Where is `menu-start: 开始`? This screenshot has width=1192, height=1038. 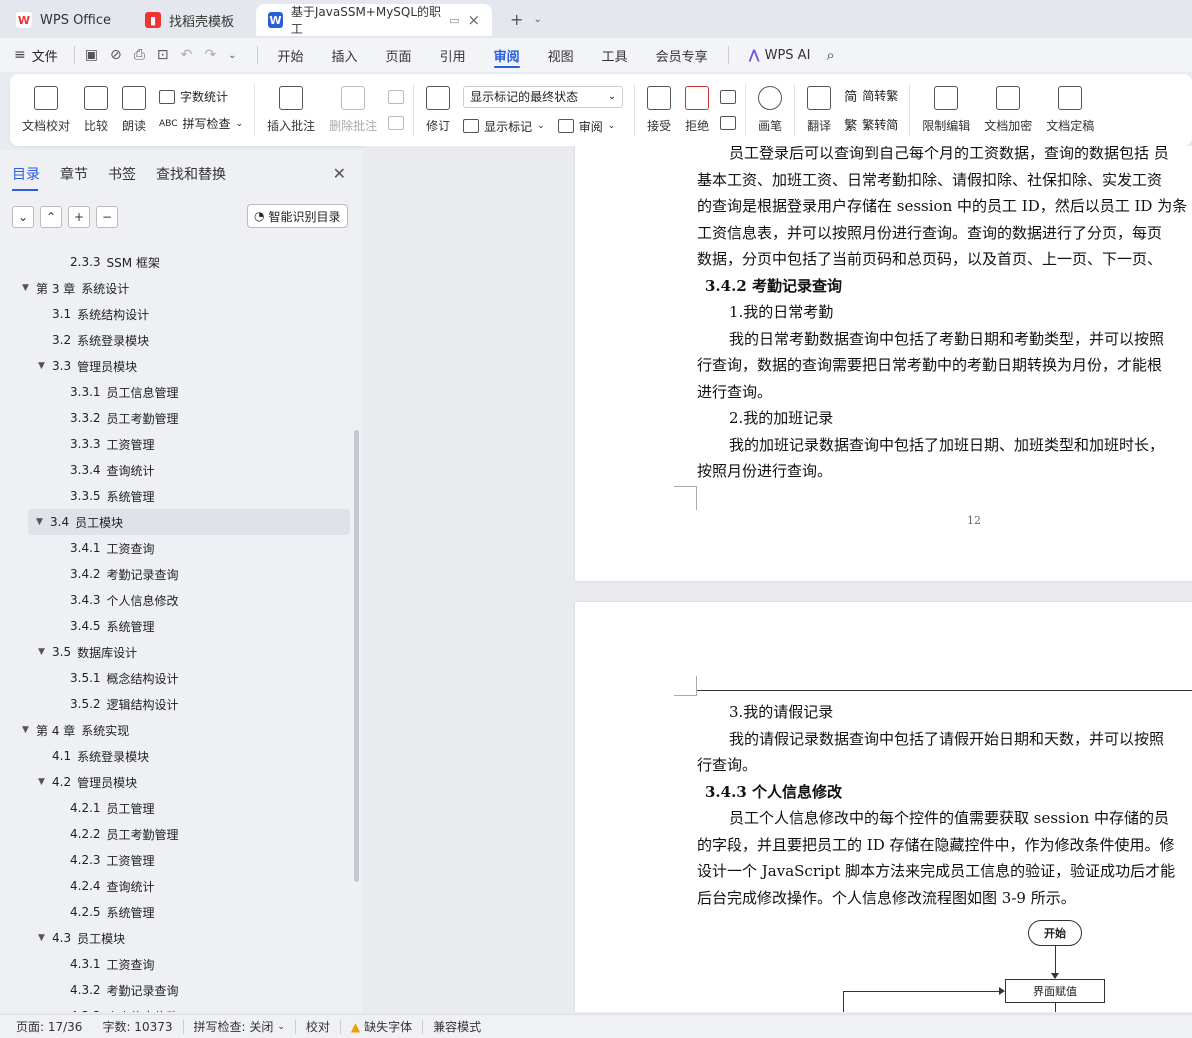 menu-start: 开始 is located at coordinates (291, 55).